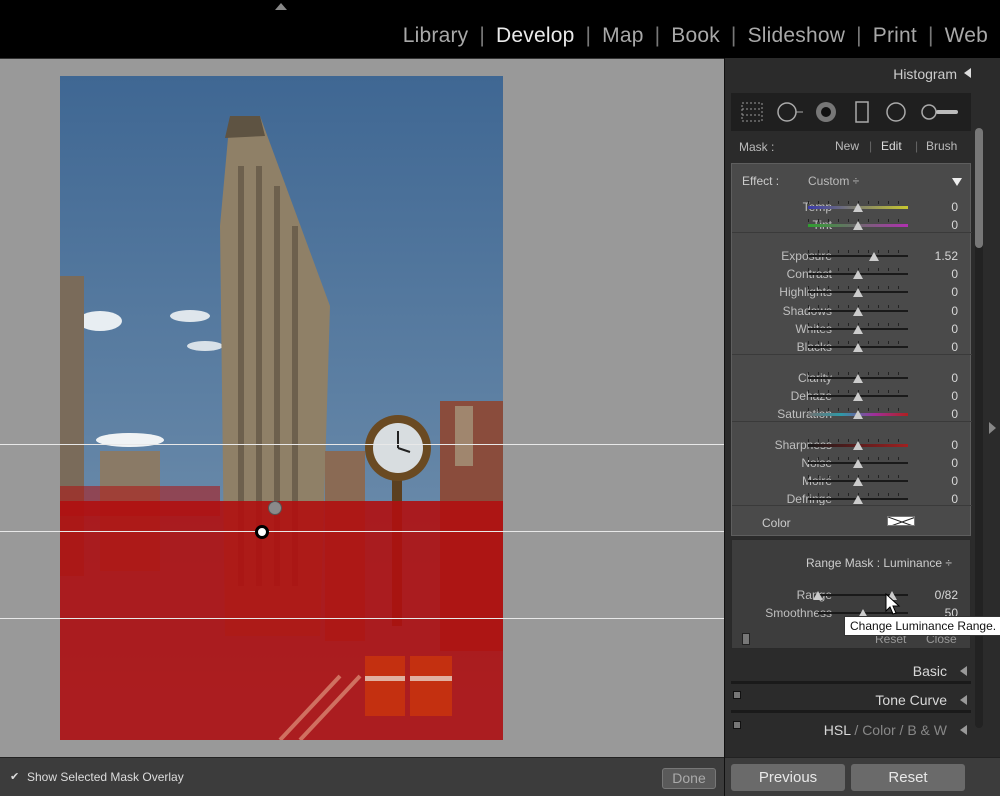 The width and height of the screenshot is (1000, 796). I want to click on gradient-guide-line-top, so click(362, 444).